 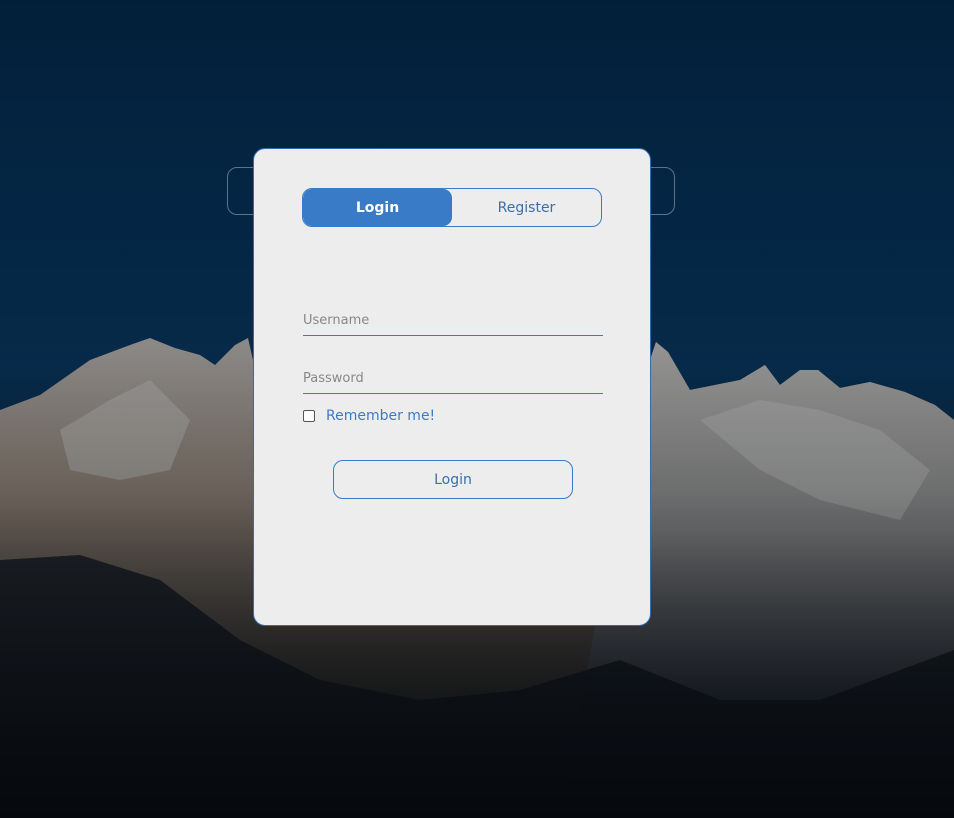 I want to click on auth-tabs: Login Register, so click(x=452, y=207).